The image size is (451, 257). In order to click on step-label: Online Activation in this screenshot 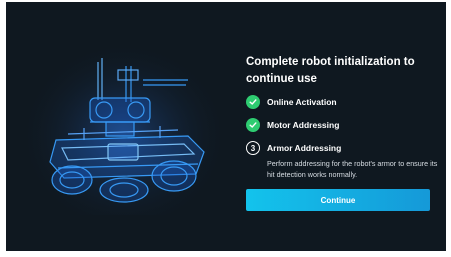, I will do `click(302, 102)`.